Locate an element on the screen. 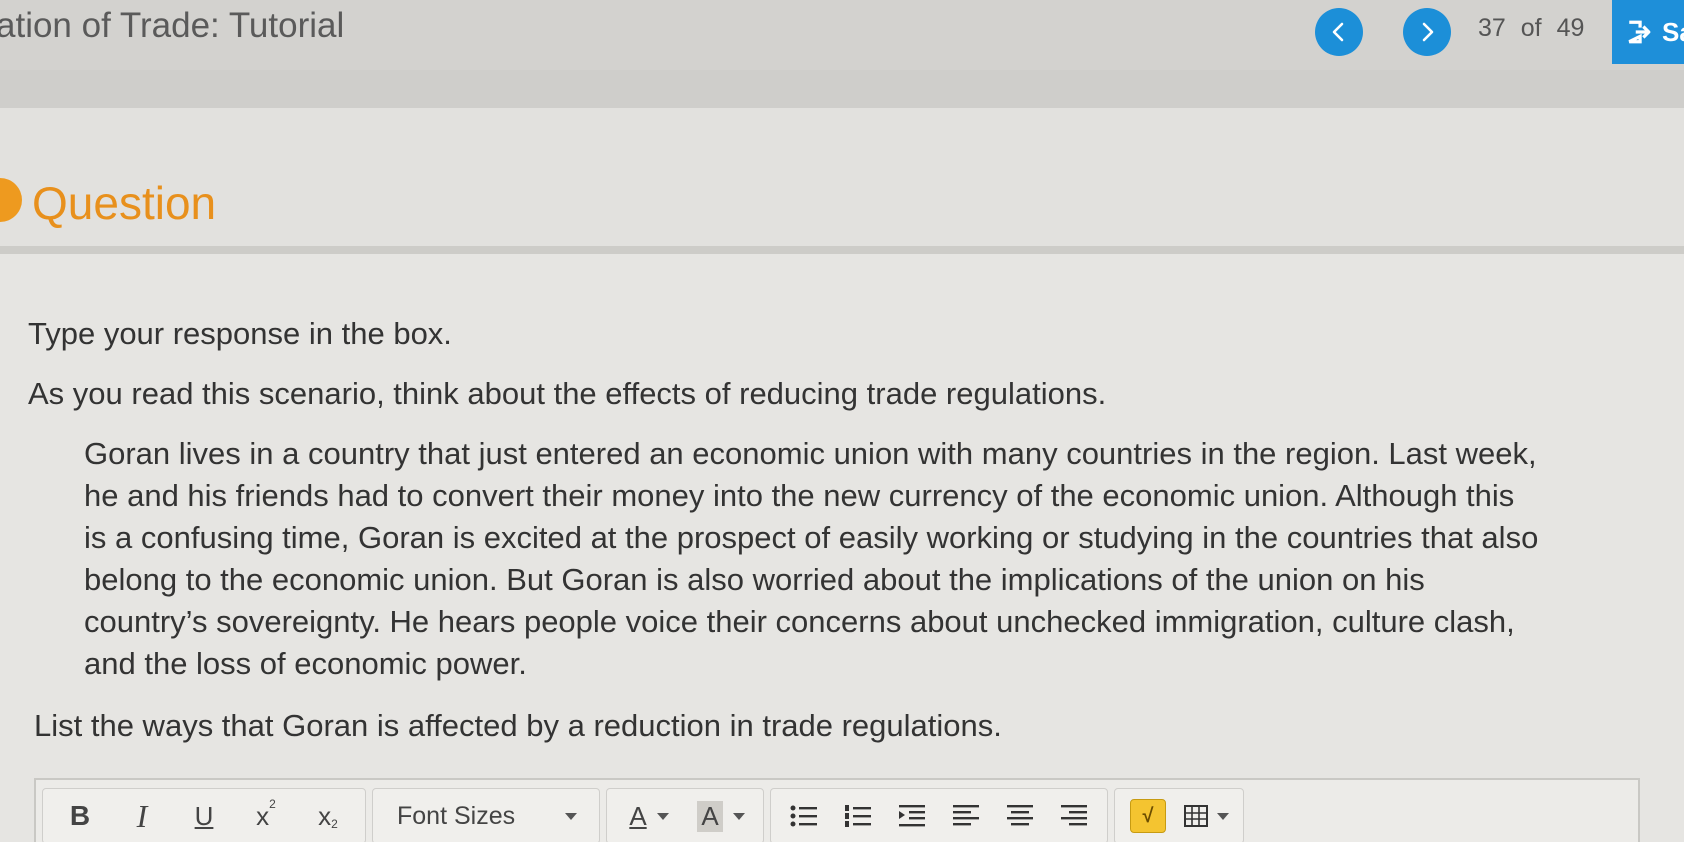  save-exit-button: Sa is located at coordinates (1648, 32).